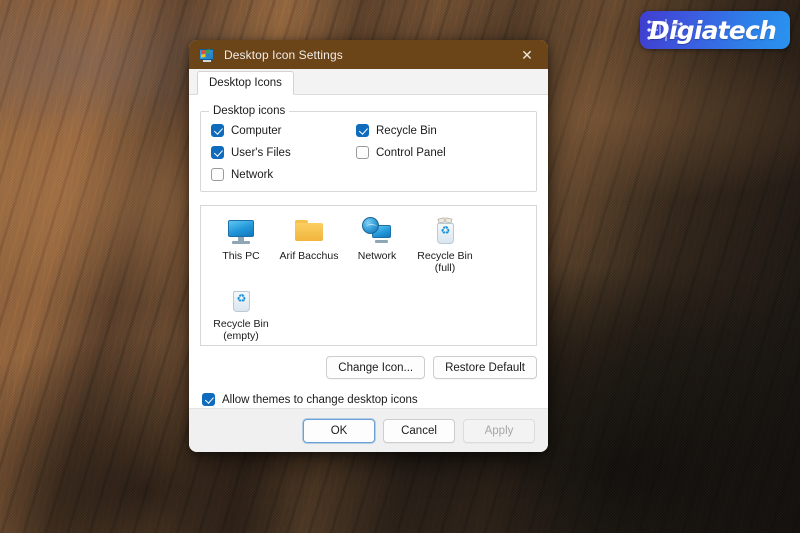 This screenshot has width=800, height=533. I want to click on this-pc-icon, so click(241, 232).